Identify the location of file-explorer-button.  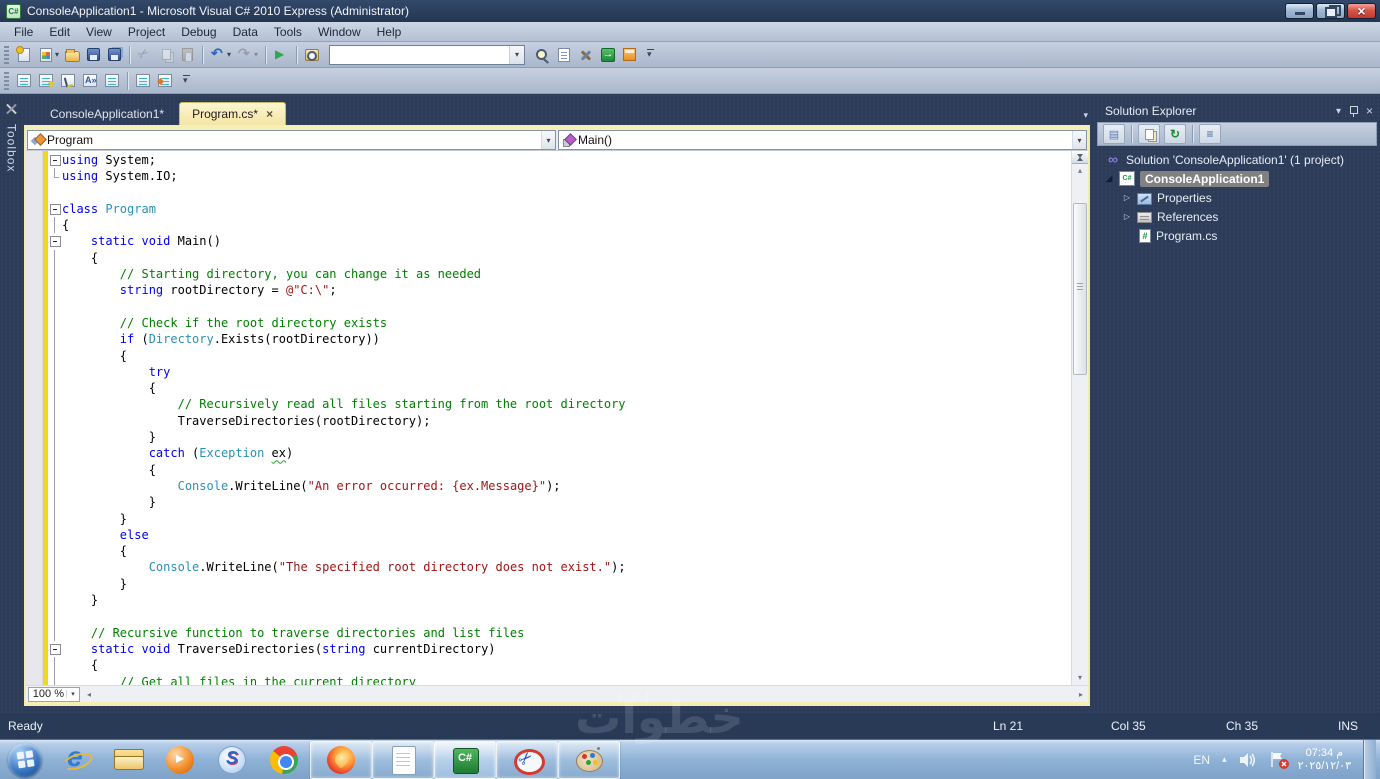
(128, 759).